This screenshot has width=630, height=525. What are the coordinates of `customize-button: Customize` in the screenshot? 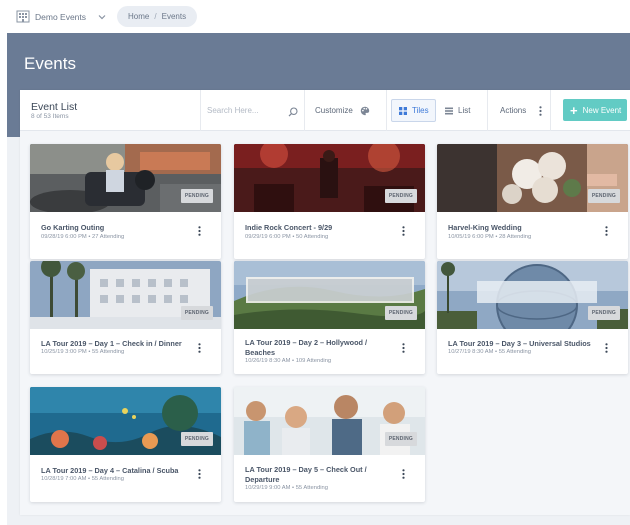 It's located at (346, 110).